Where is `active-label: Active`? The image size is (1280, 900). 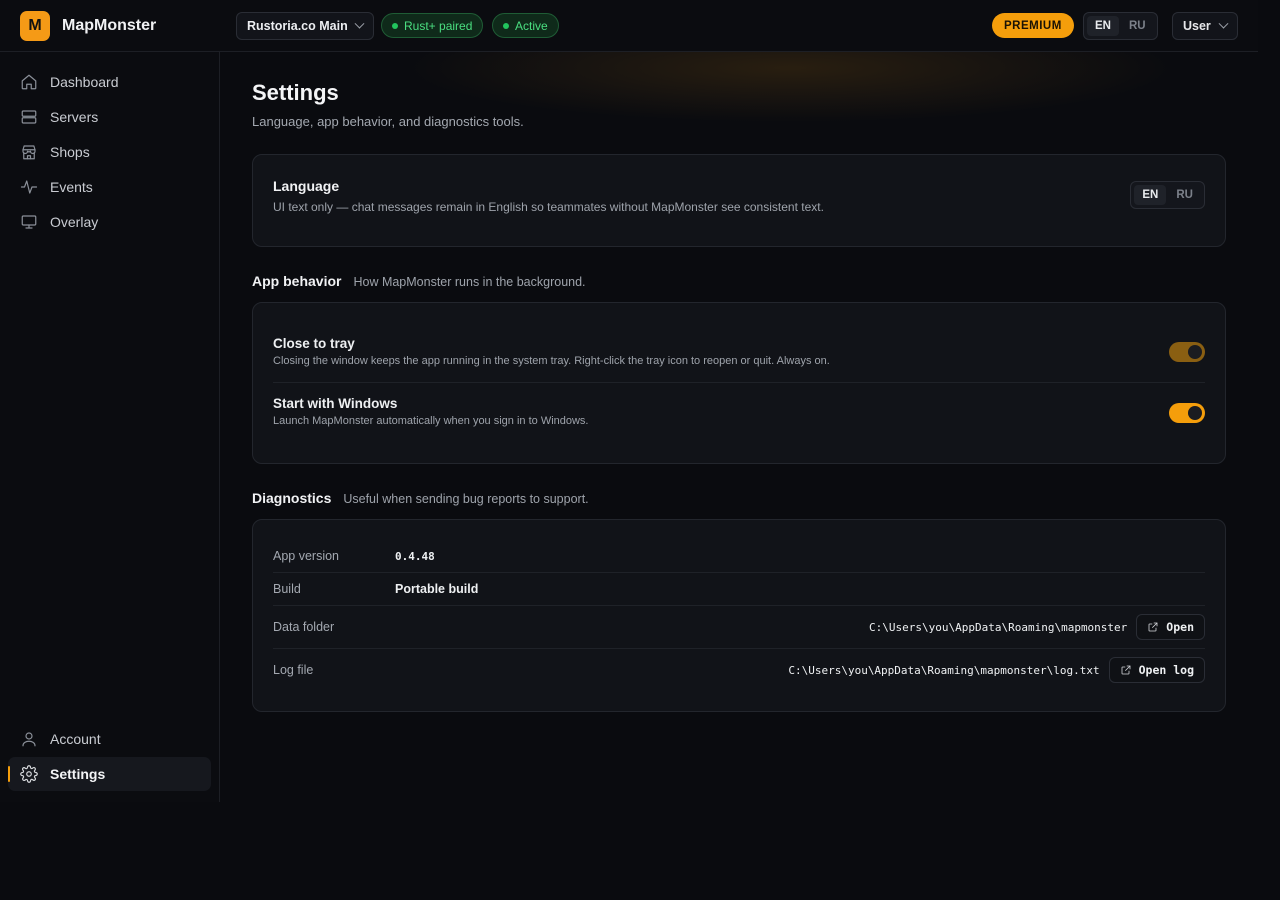
active-label: Active is located at coordinates (531, 25).